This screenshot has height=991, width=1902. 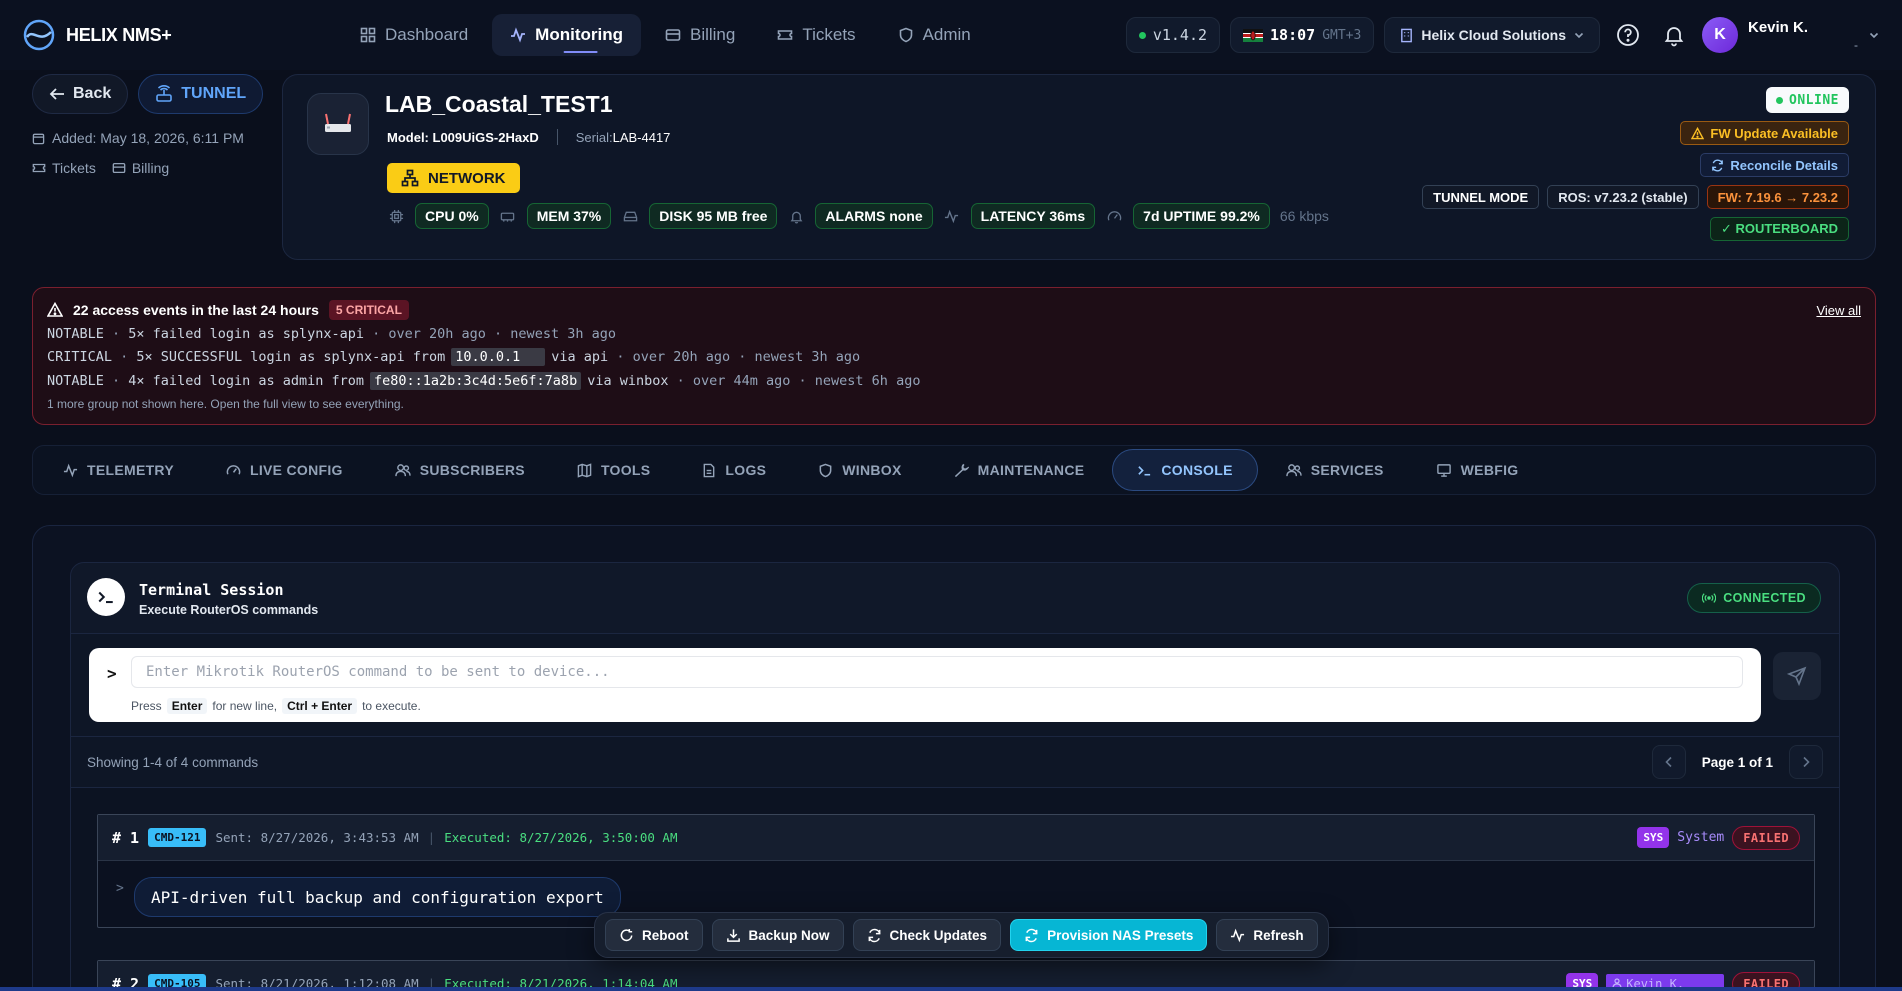 I want to click on sys-badge: SYS, so click(x=1653, y=837).